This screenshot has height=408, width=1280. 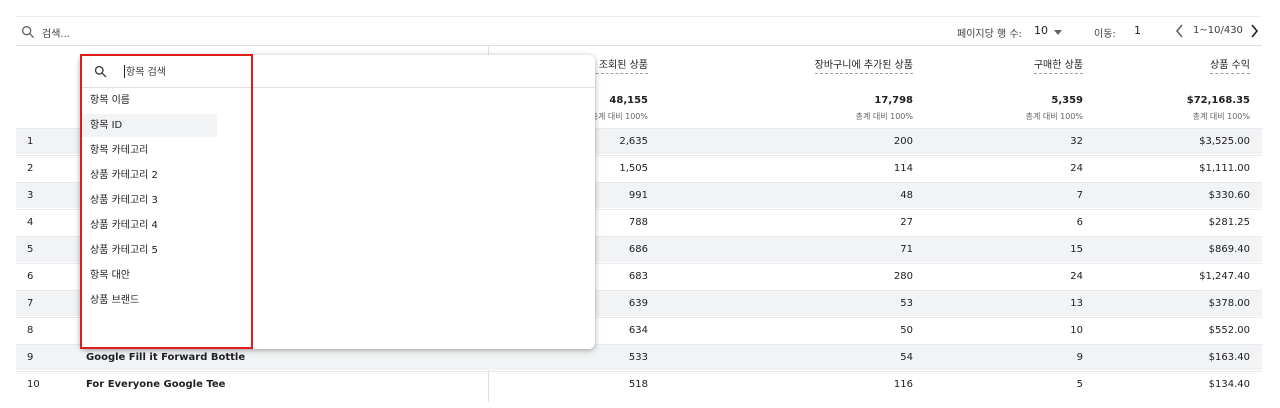 I want to click on total-revenue: $72,168.35, so click(x=1218, y=100).